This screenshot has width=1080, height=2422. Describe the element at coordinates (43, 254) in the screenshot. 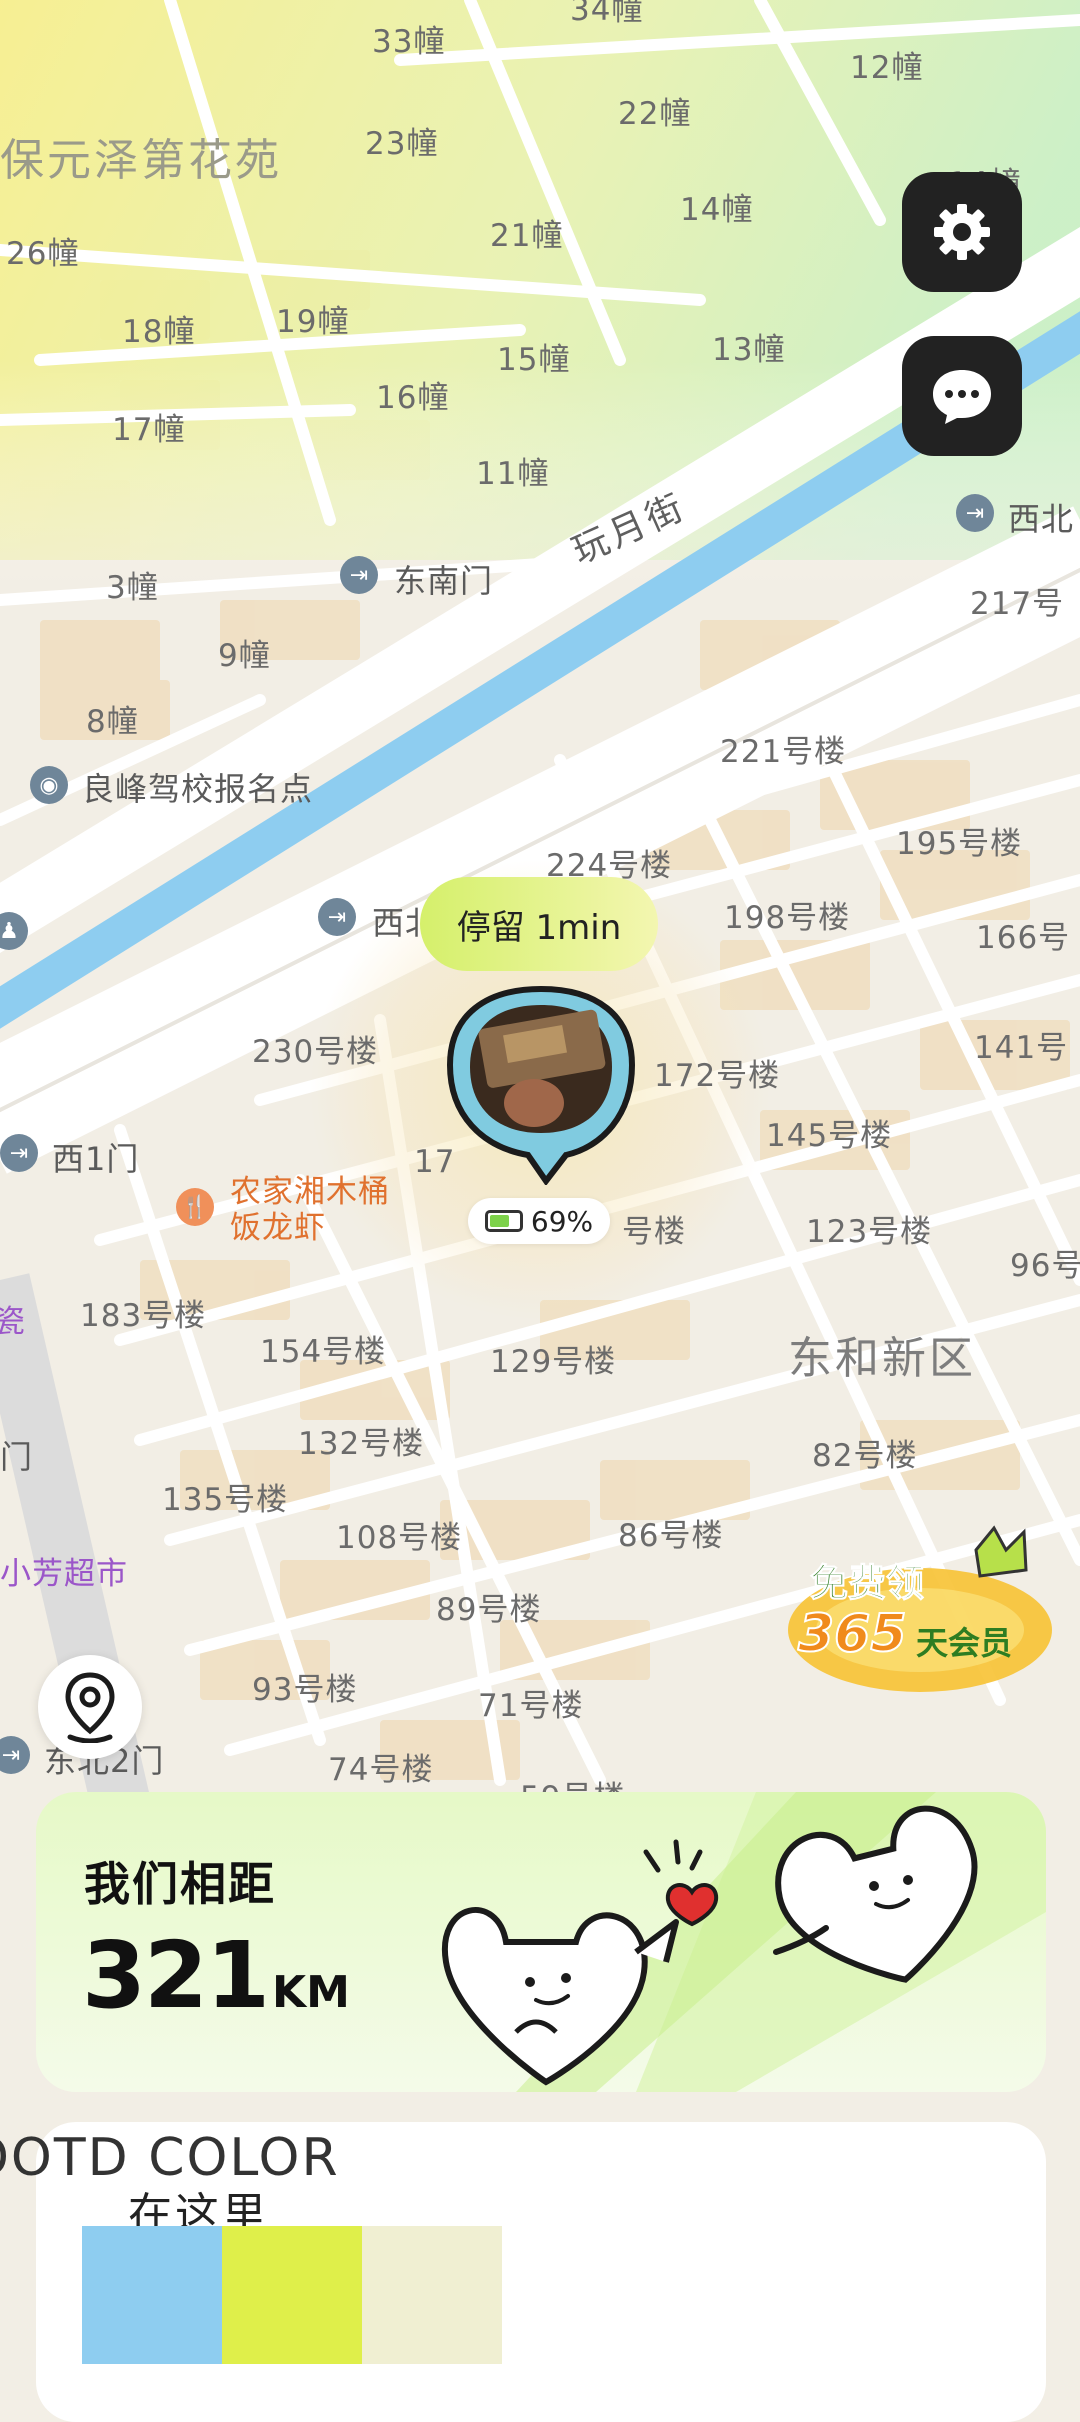

I see `building-label: 26幢` at that location.